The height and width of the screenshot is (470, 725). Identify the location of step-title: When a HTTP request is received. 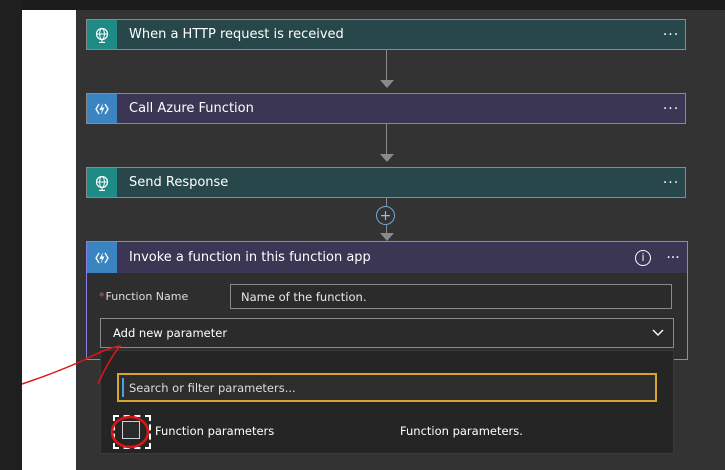
(236, 34).